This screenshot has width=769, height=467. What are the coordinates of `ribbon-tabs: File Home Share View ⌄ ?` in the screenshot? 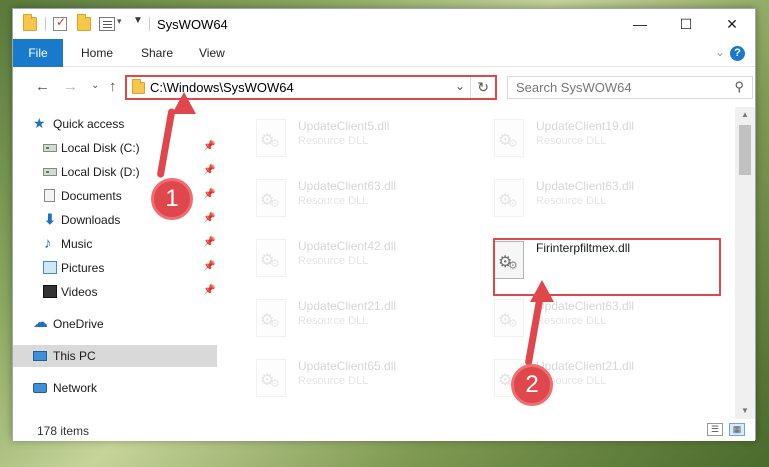 It's located at (384, 53).